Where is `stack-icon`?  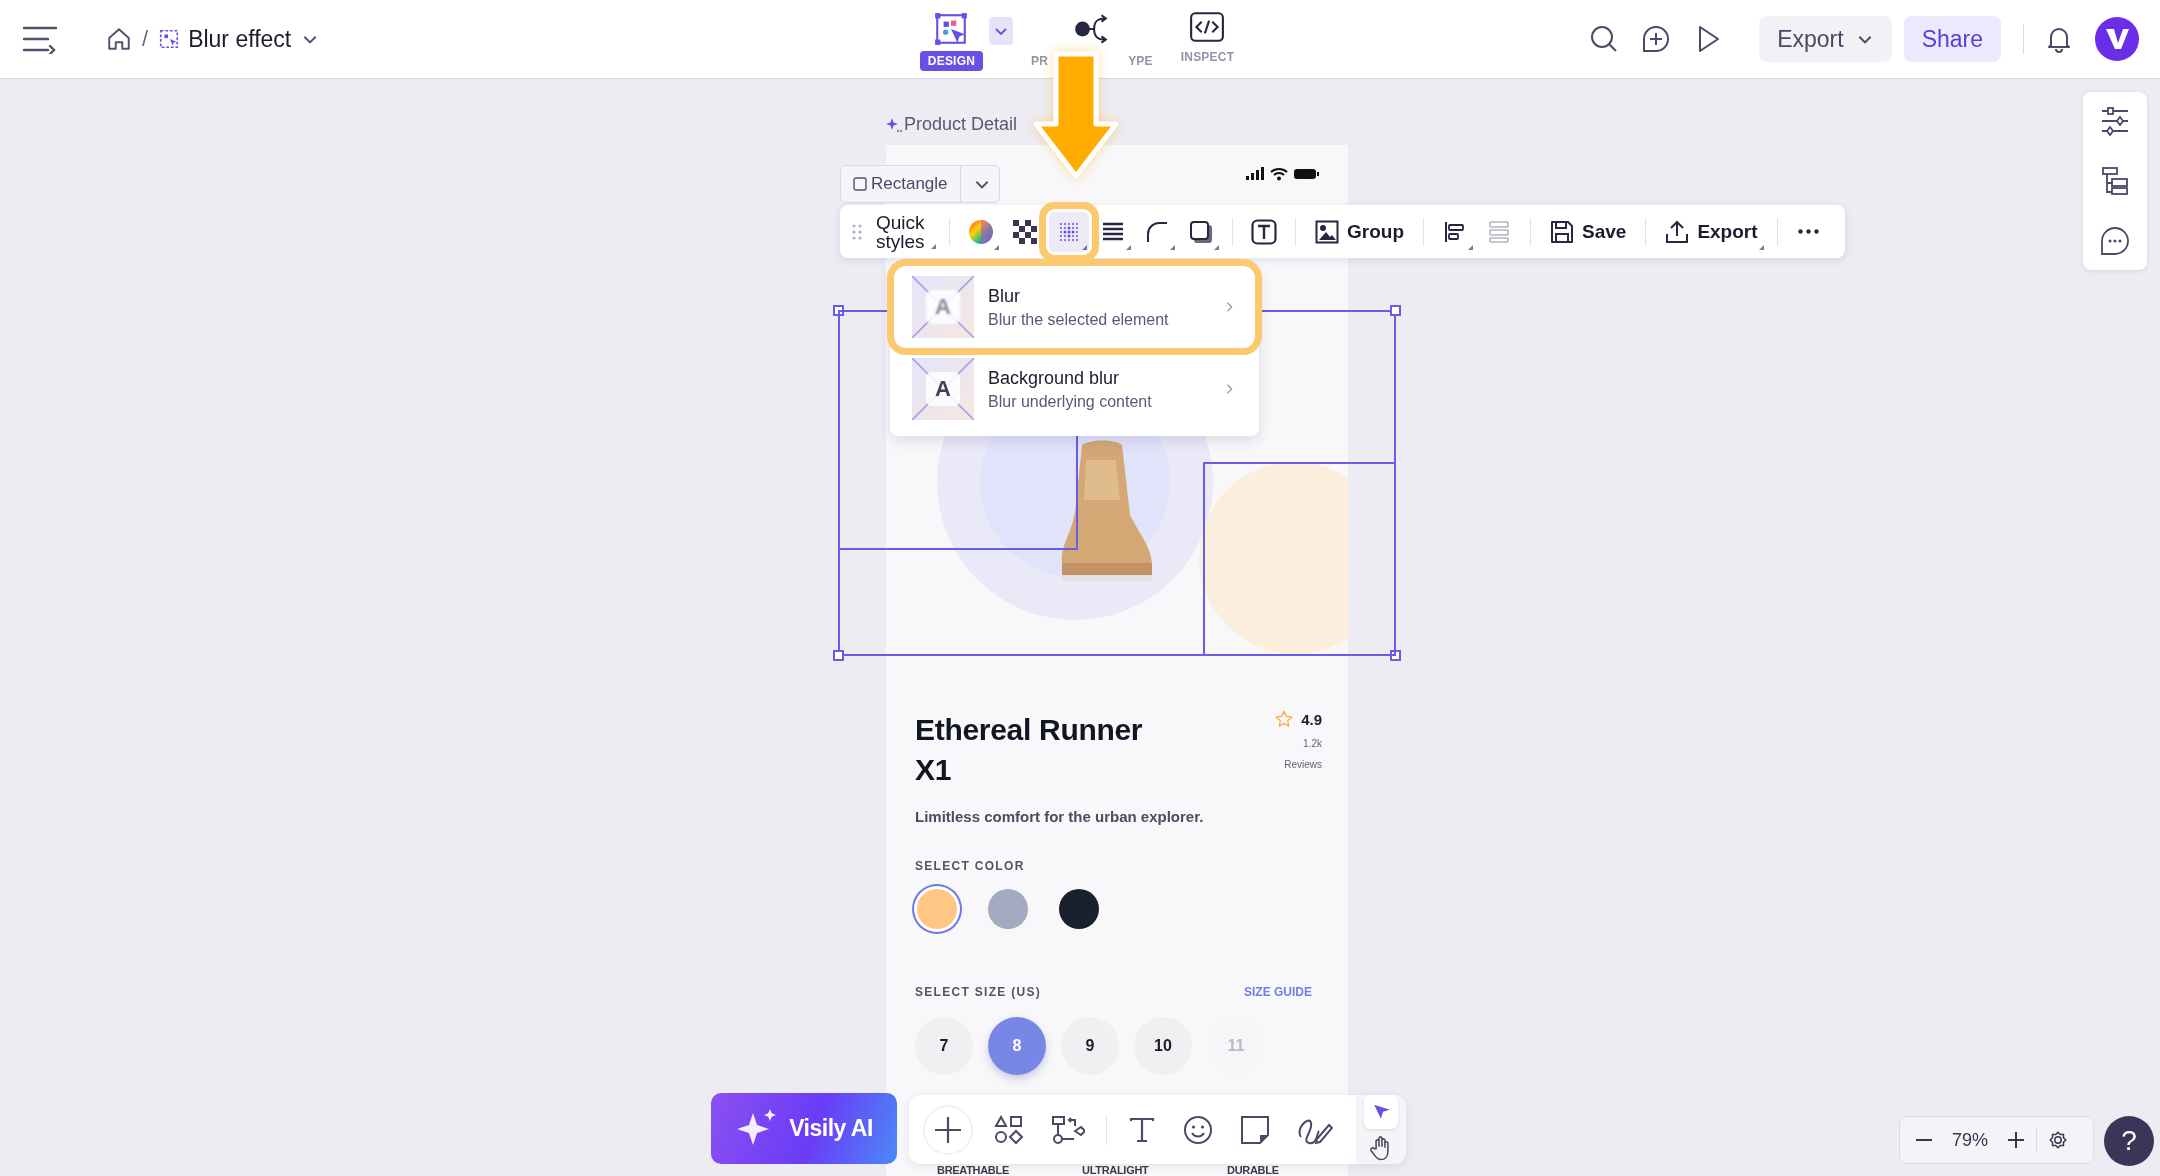
stack-icon is located at coordinates (1499, 231).